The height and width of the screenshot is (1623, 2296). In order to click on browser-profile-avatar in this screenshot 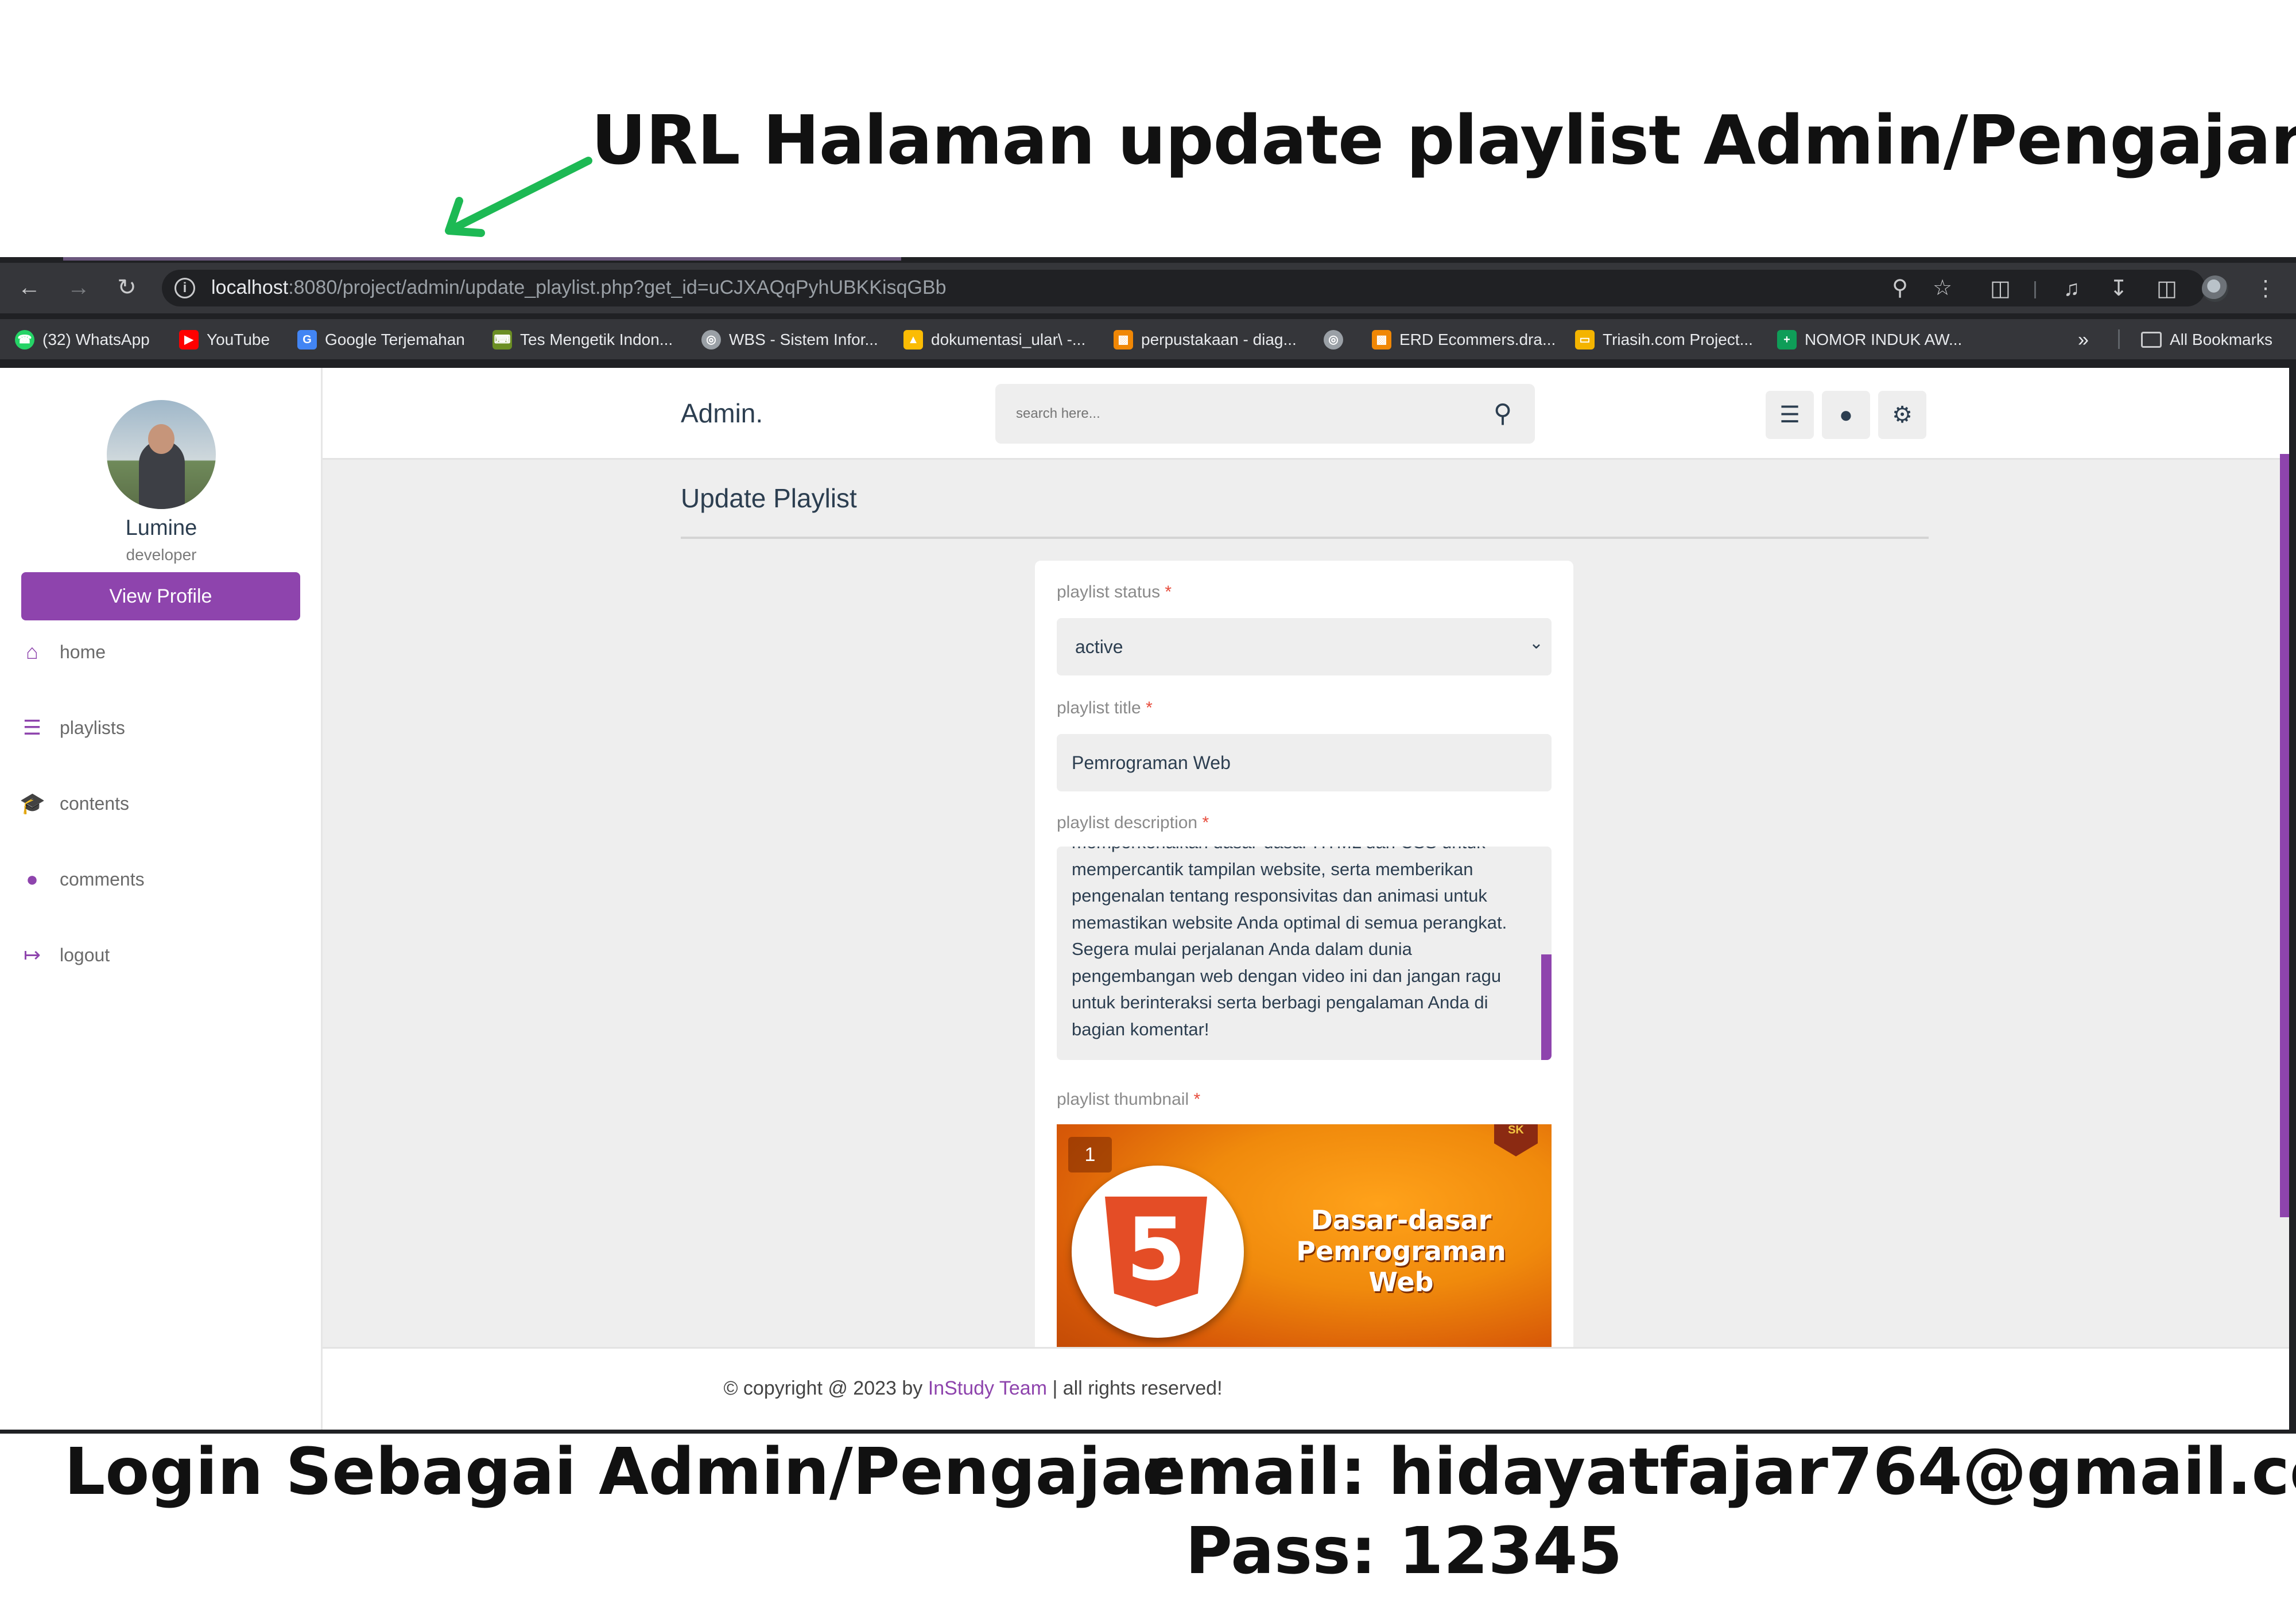, I will do `click(2215, 288)`.